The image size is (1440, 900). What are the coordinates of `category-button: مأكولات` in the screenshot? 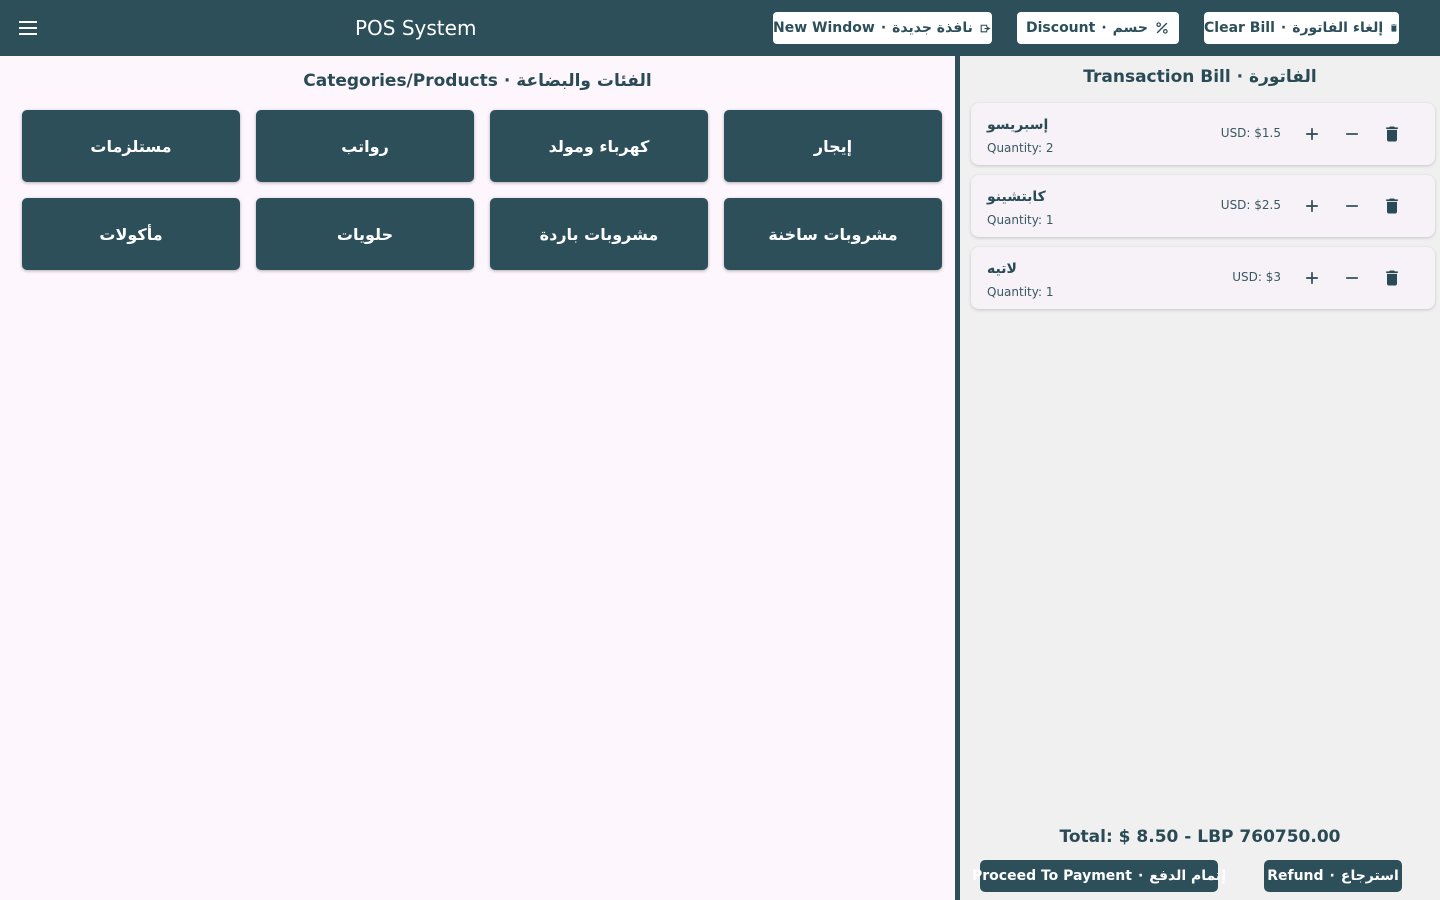 It's located at (131, 234).